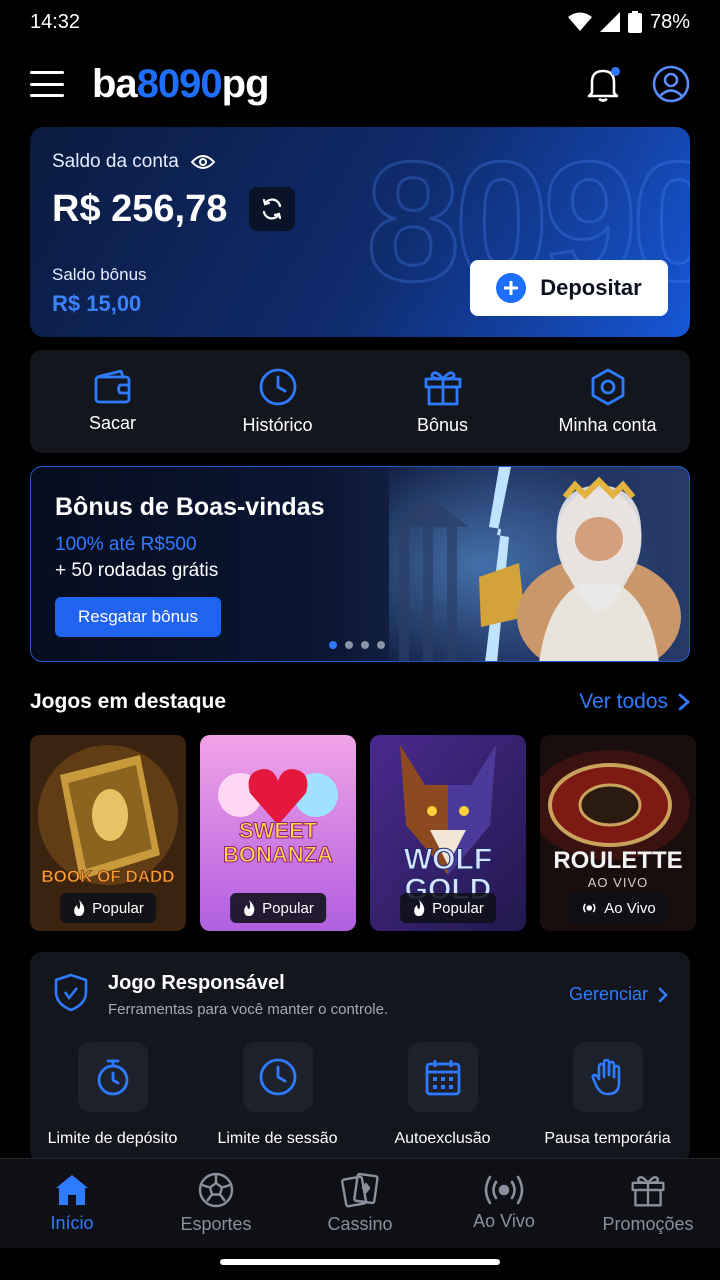 Image resolution: width=720 pixels, height=1280 pixels. What do you see at coordinates (47, 84) in the screenshot?
I see `menu-icon` at bounding box center [47, 84].